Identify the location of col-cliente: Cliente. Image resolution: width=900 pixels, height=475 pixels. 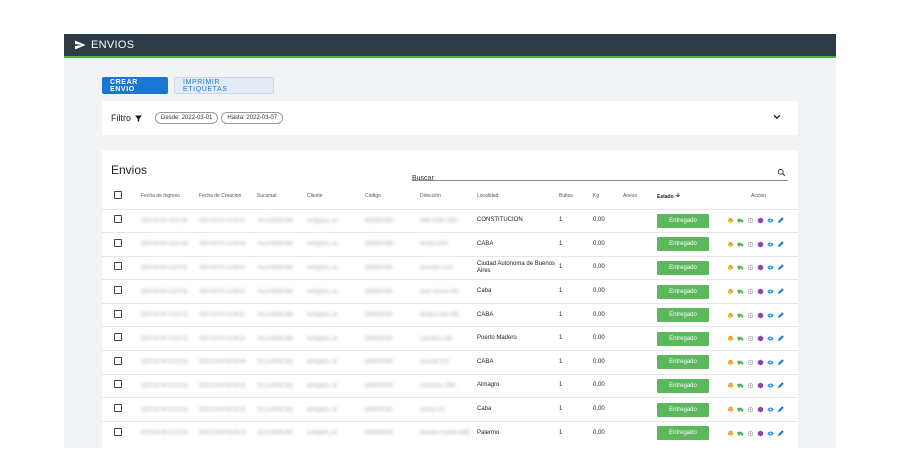
(334, 197).